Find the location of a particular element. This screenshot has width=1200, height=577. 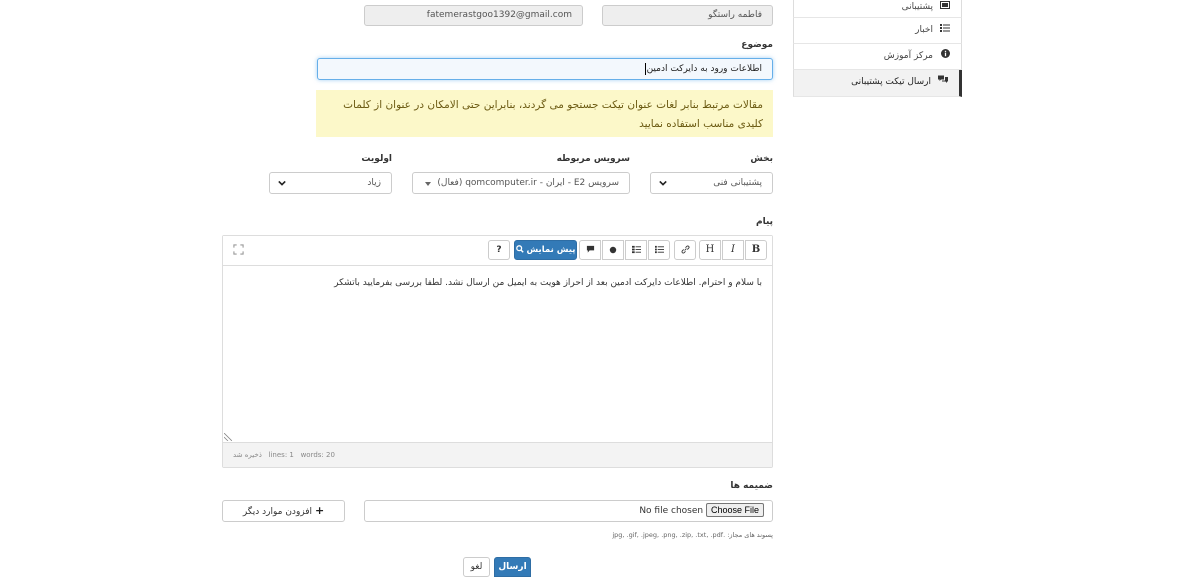

plus-icon: + is located at coordinates (319, 510).